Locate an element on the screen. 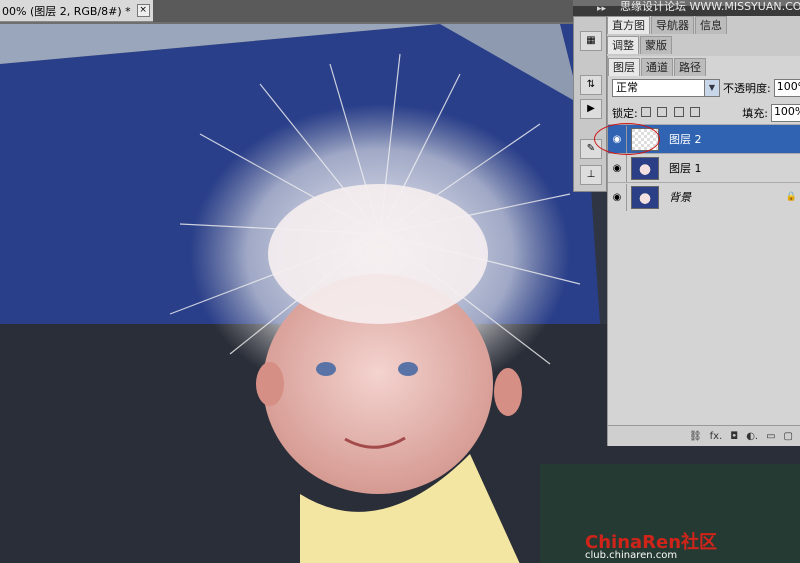 The image size is (800, 563). top-panels: 直方图 导航器 信息 调整 蒙版 is located at coordinates (703, 36).